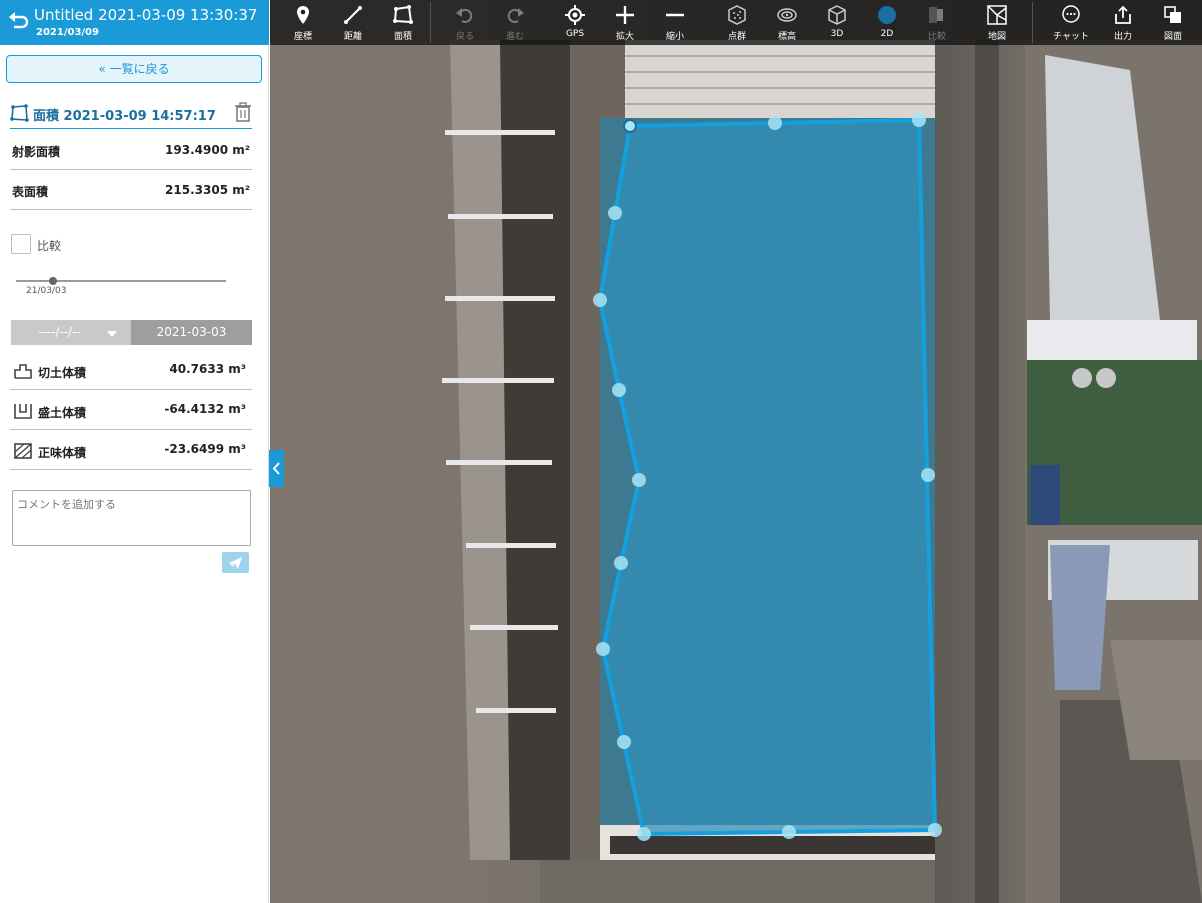 The image size is (1202, 903). What do you see at coordinates (303, 15) in the screenshot?
I see `location-pin-icon` at bounding box center [303, 15].